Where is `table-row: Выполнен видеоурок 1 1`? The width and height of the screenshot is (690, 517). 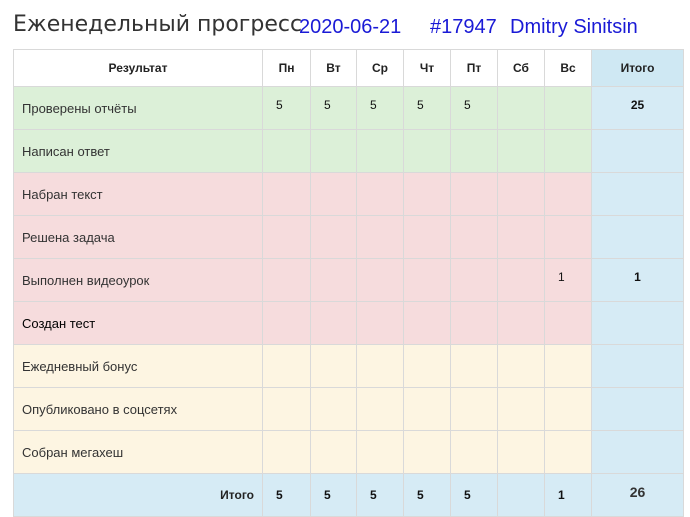 table-row: Выполнен видеоурок 1 1 is located at coordinates (348, 280).